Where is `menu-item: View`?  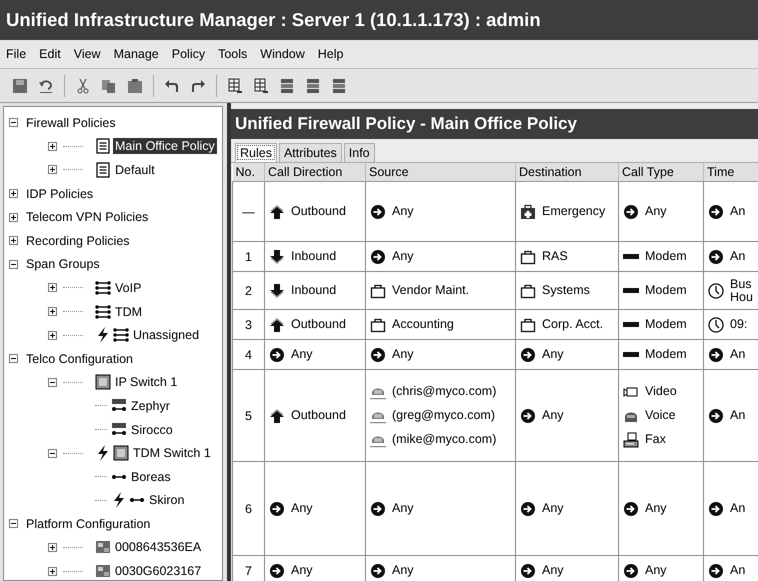
menu-item: View is located at coordinates (87, 54).